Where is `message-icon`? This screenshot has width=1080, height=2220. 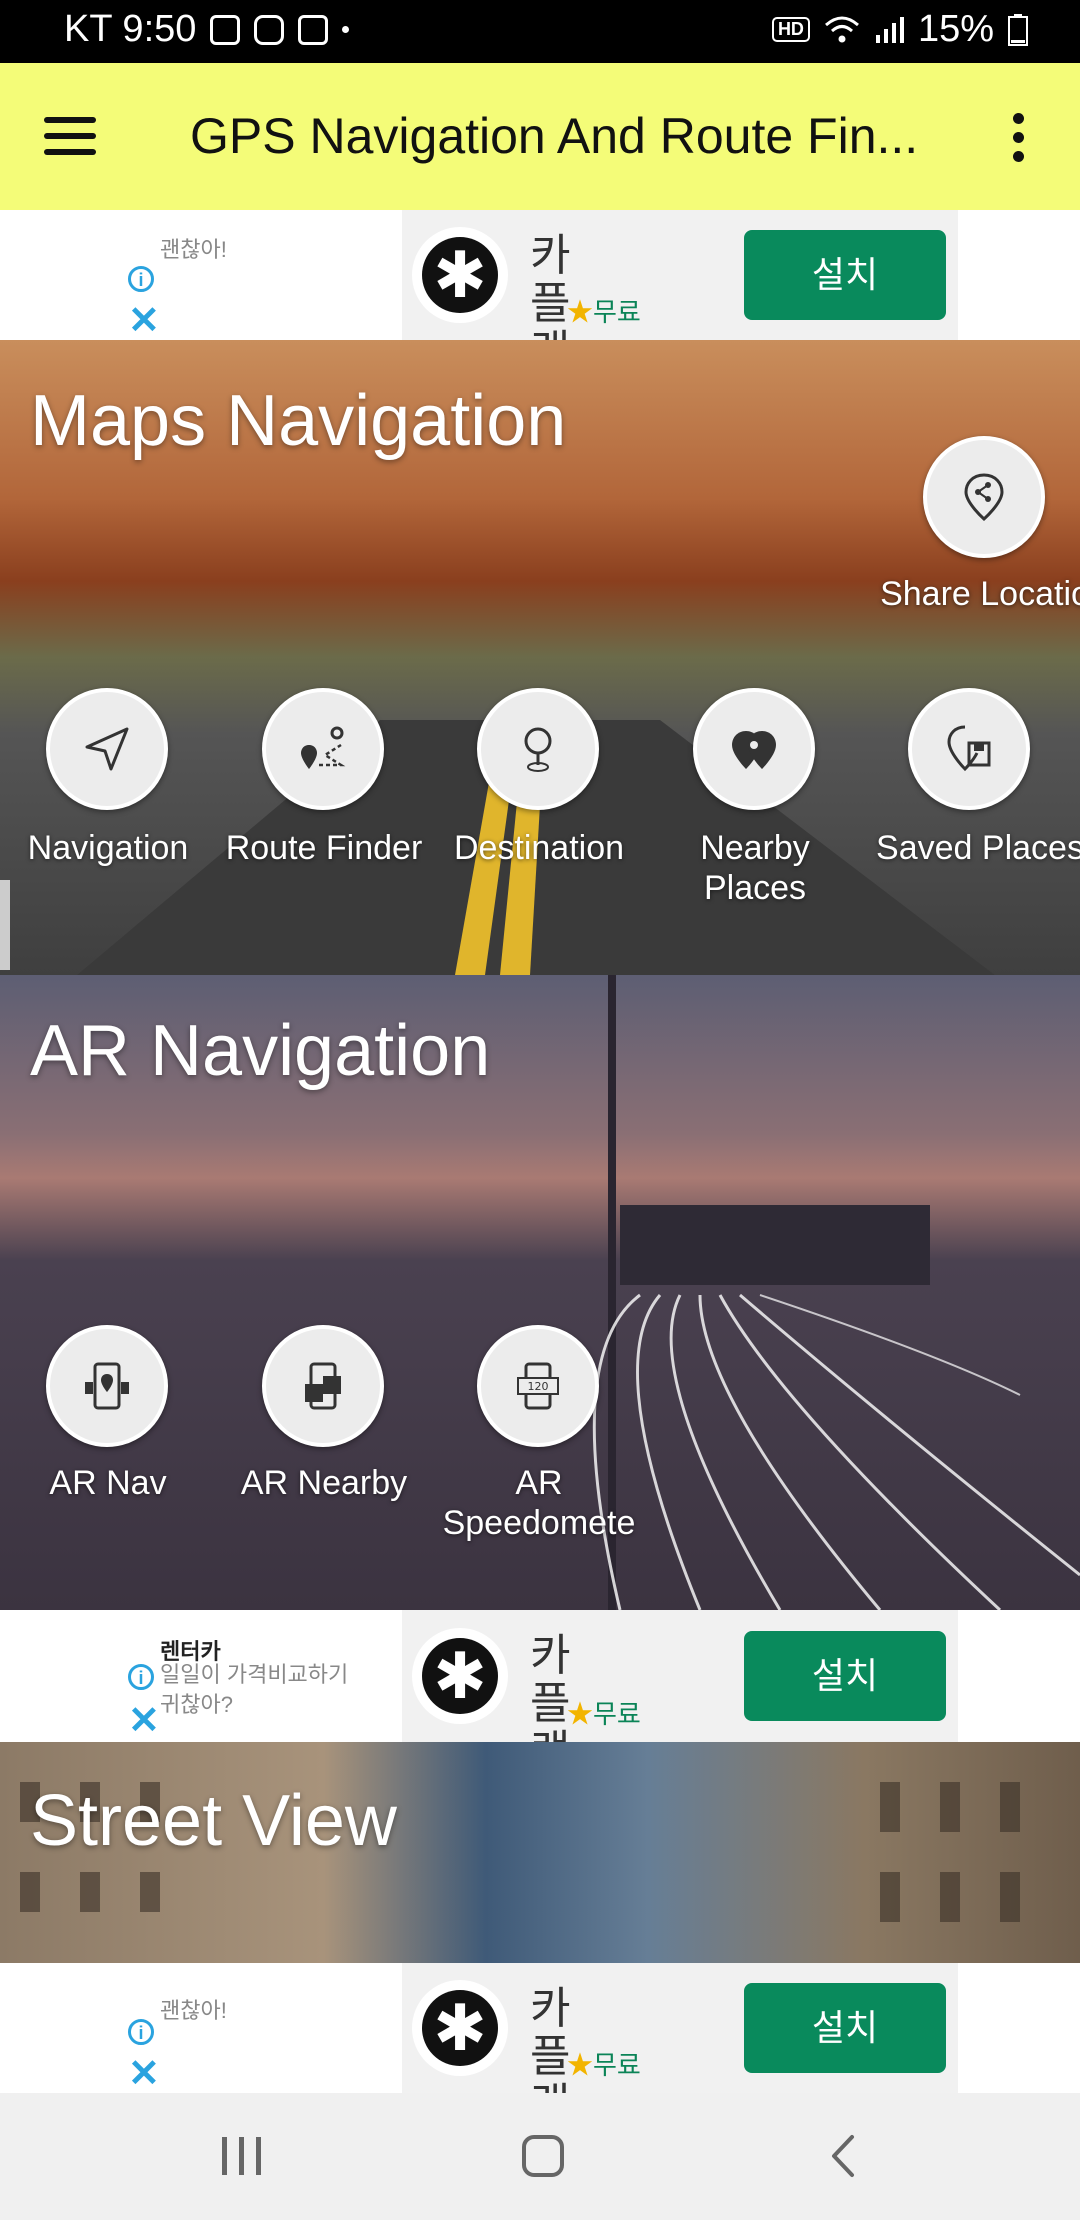 message-icon is located at coordinates (313, 29).